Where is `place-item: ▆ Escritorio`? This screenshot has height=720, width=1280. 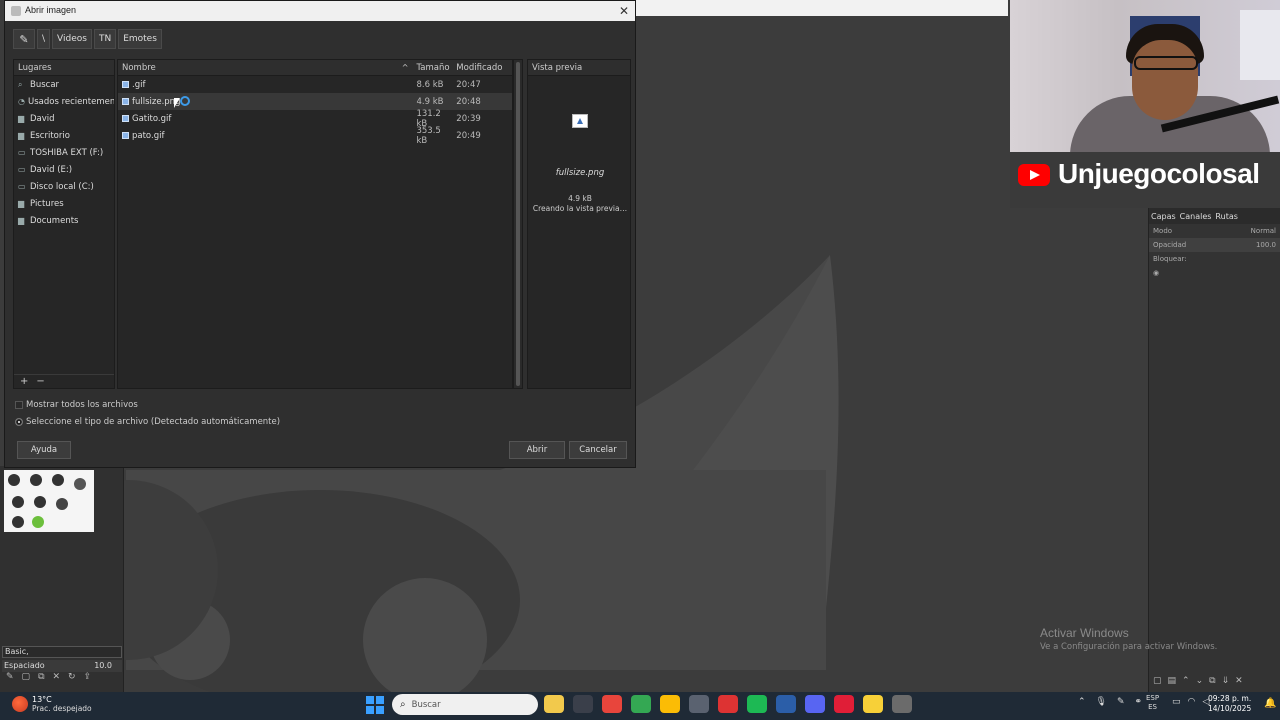
place-item: ▆ Escritorio is located at coordinates (64, 135).